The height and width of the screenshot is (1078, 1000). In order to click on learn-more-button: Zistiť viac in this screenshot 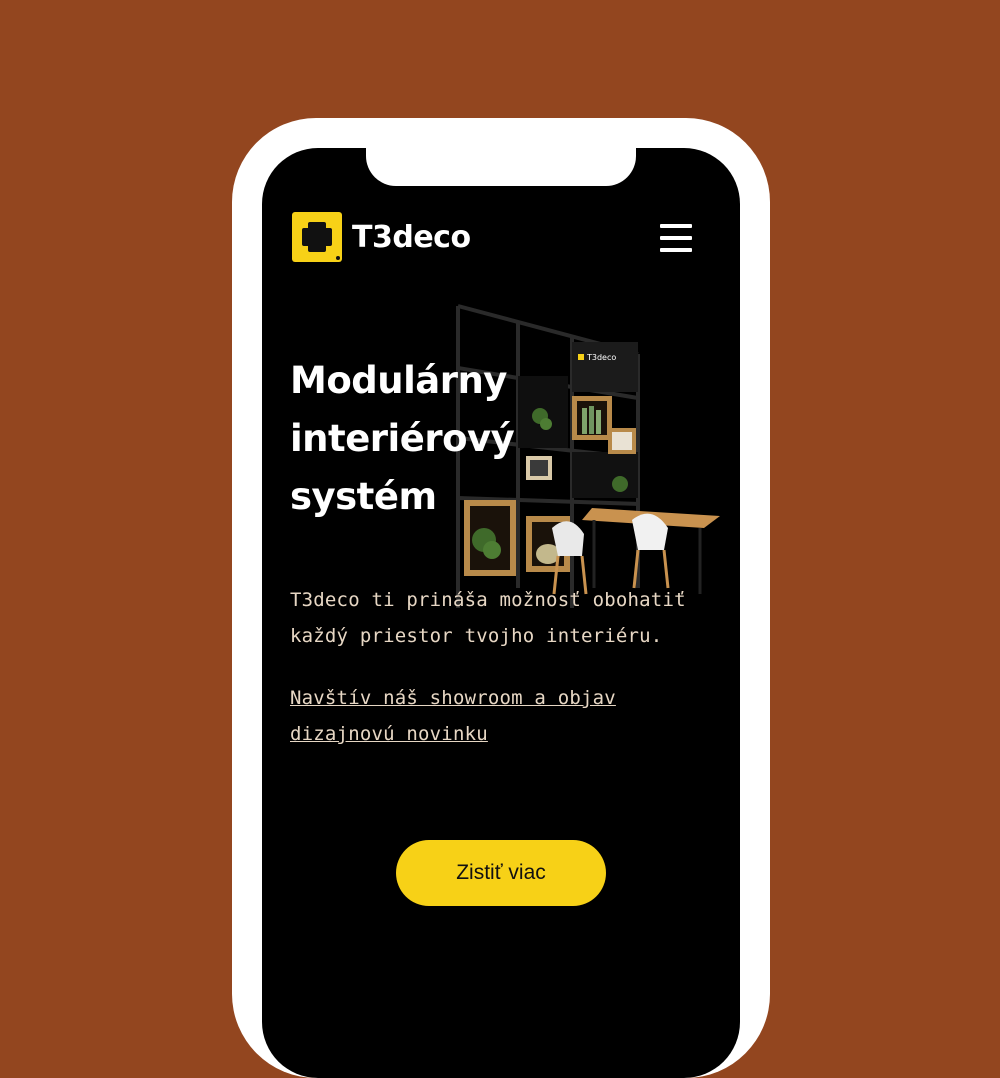, I will do `click(501, 873)`.